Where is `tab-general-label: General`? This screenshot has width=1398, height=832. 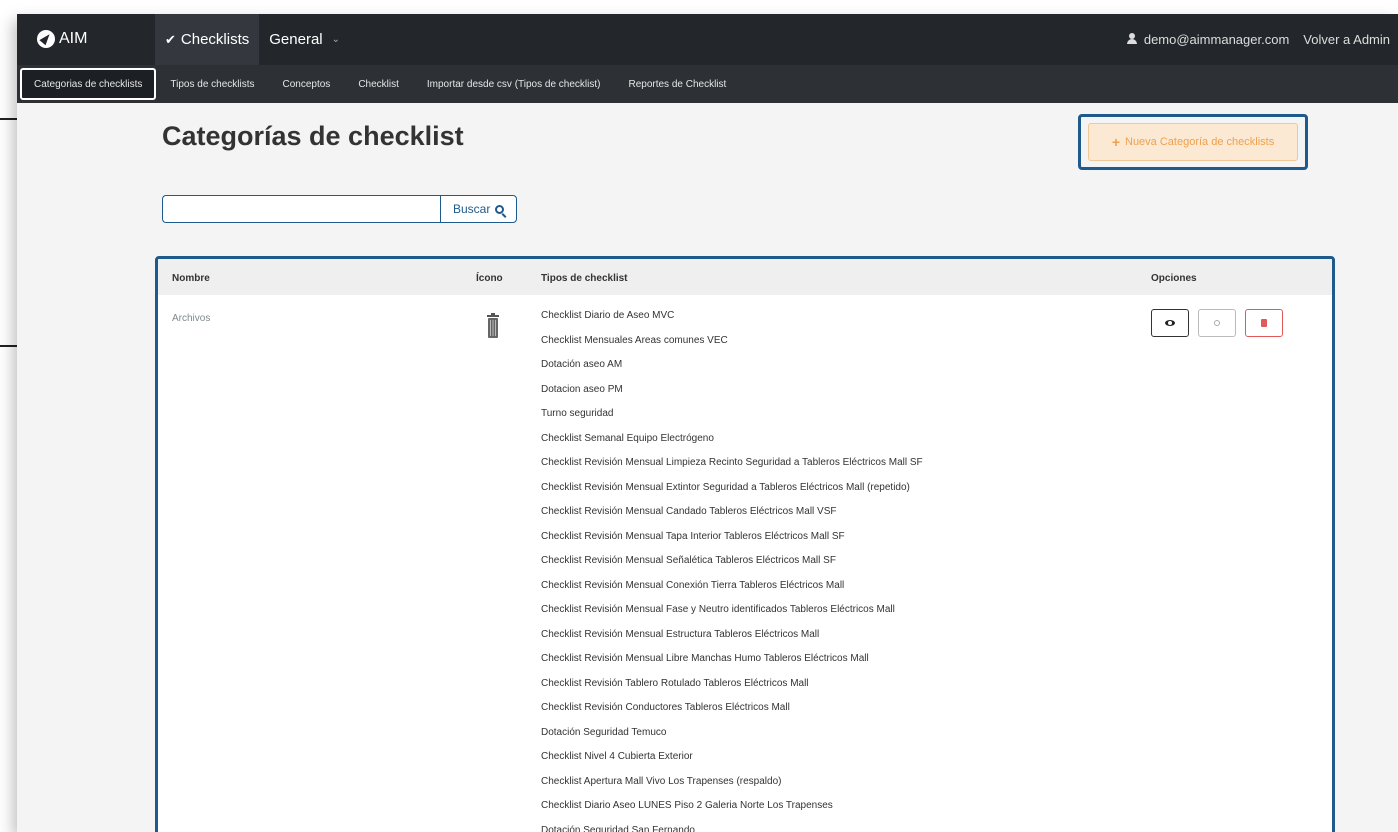
tab-general-label: General is located at coordinates (296, 39).